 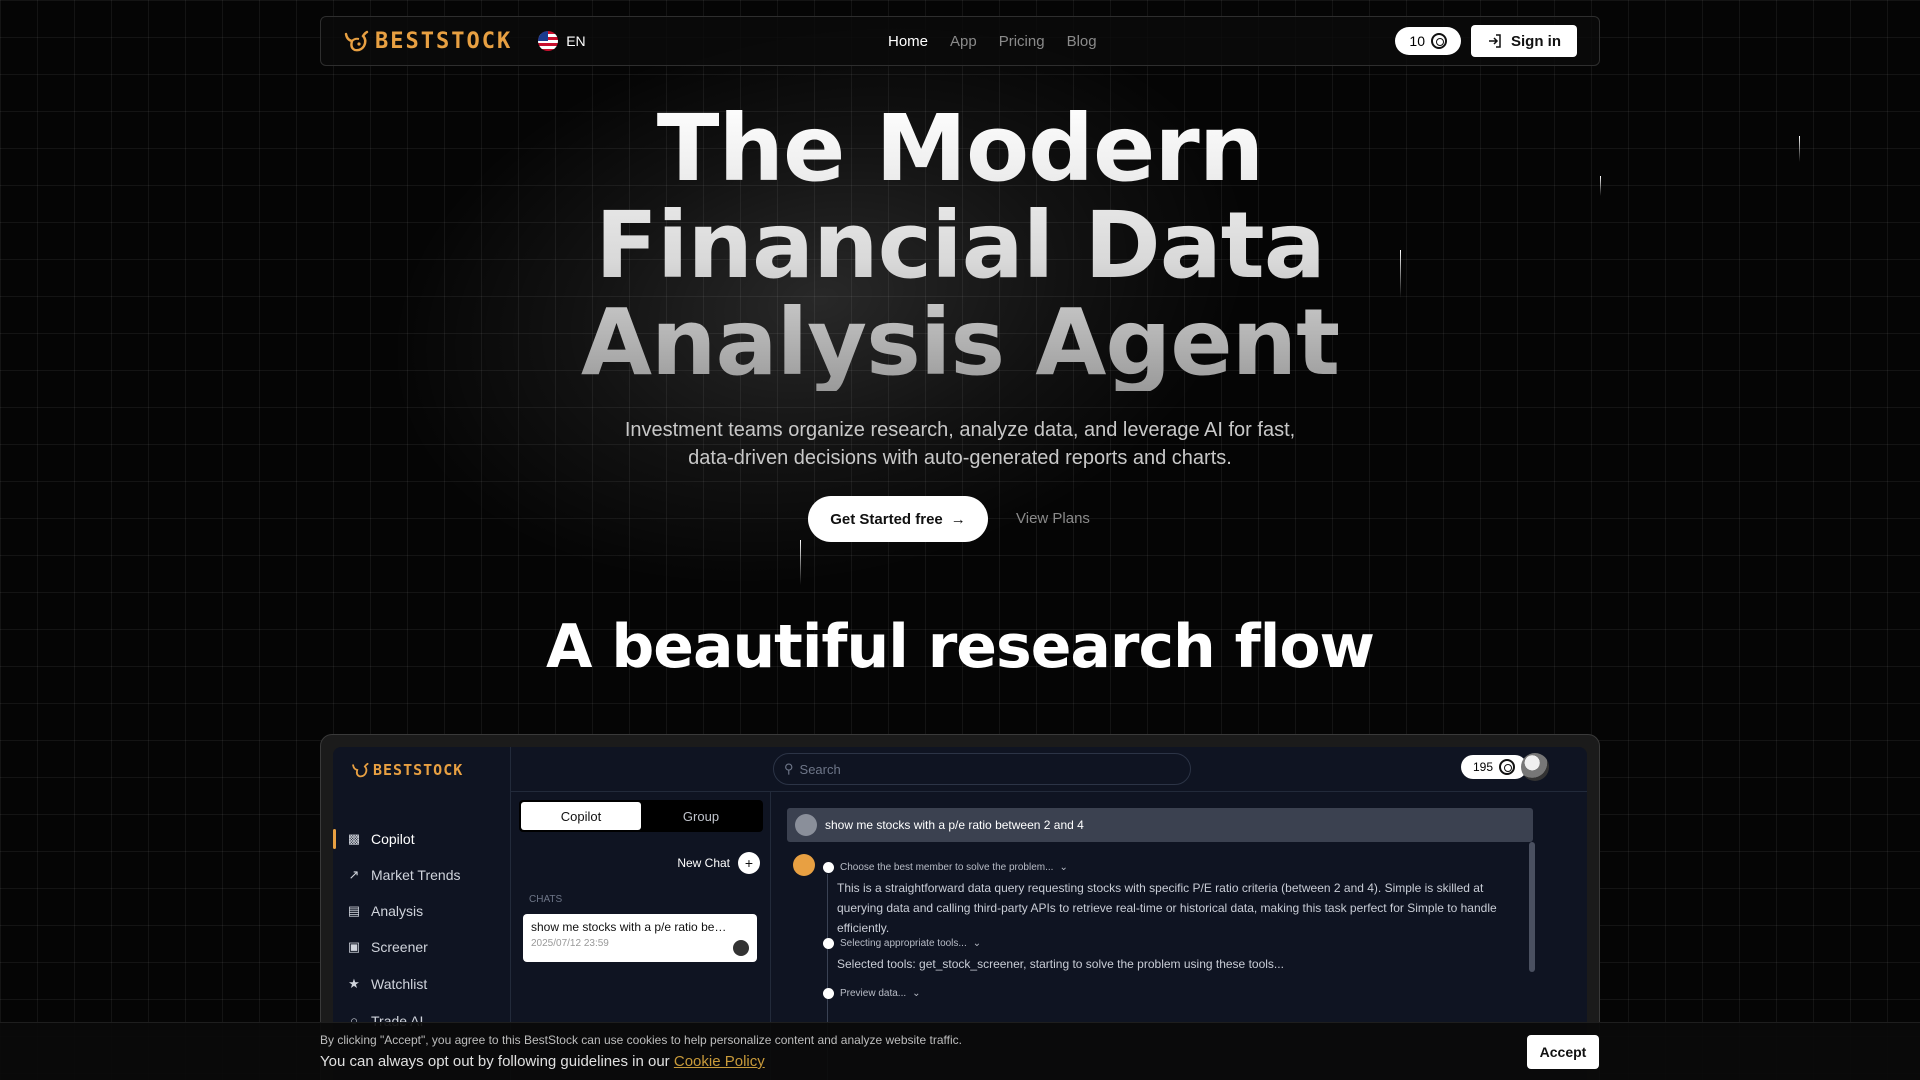 I want to click on sign-in-label: Sign in, so click(x=1536, y=41).